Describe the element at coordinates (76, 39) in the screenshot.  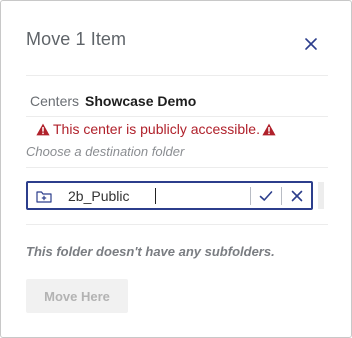
I see `dialog-title: Move 1 Item` at that location.